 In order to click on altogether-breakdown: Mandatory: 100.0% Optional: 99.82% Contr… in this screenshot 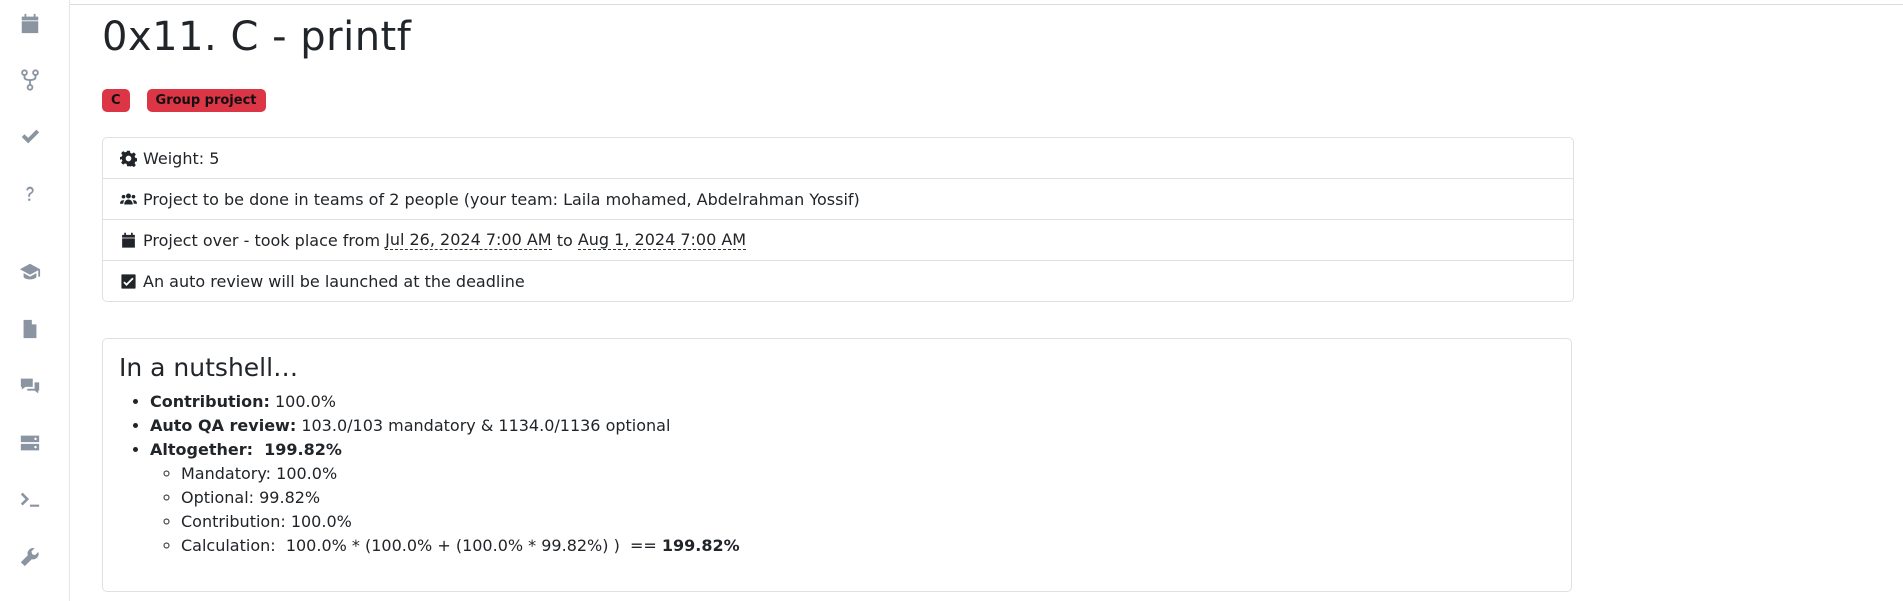, I will do `click(445, 510)`.